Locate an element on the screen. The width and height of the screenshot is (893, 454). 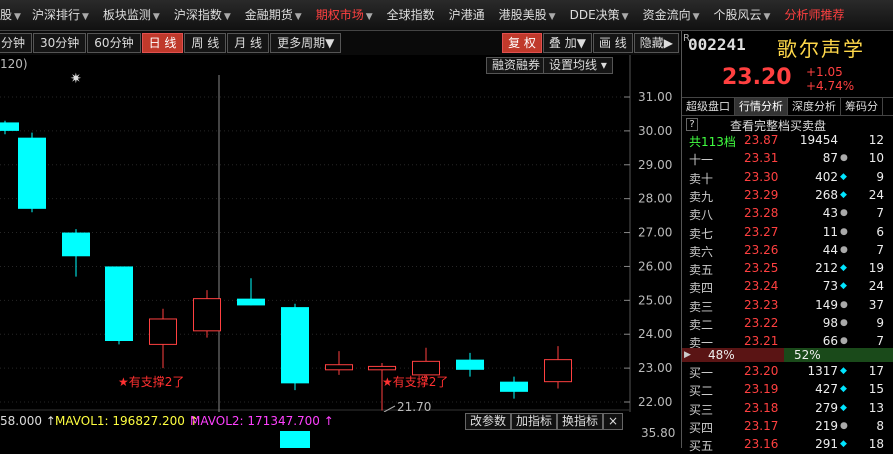
orderbook-label: 共113档 is located at coordinates (712, 142).